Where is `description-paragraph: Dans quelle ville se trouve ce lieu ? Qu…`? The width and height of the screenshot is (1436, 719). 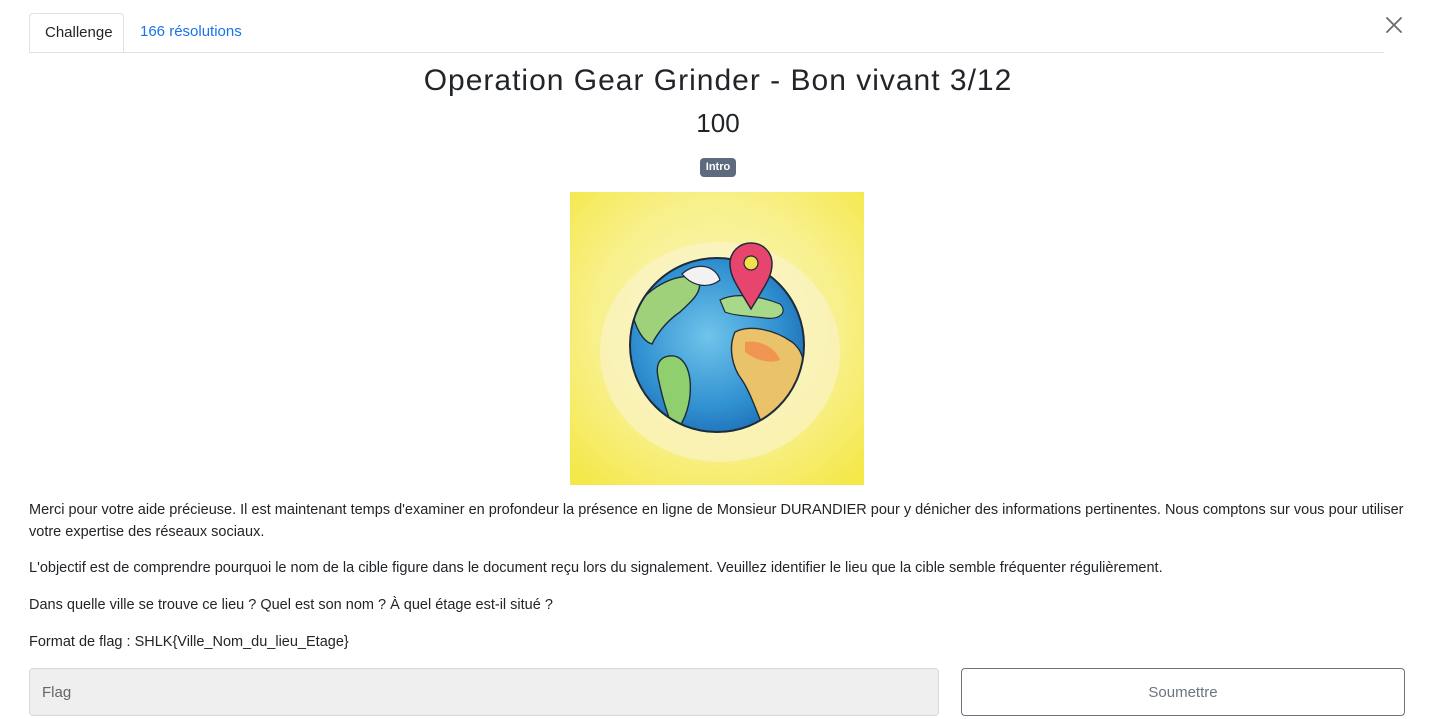 description-paragraph: Dans quelle ville se trouve ce lieu ? Qu… is located at coordinates (291, 605).